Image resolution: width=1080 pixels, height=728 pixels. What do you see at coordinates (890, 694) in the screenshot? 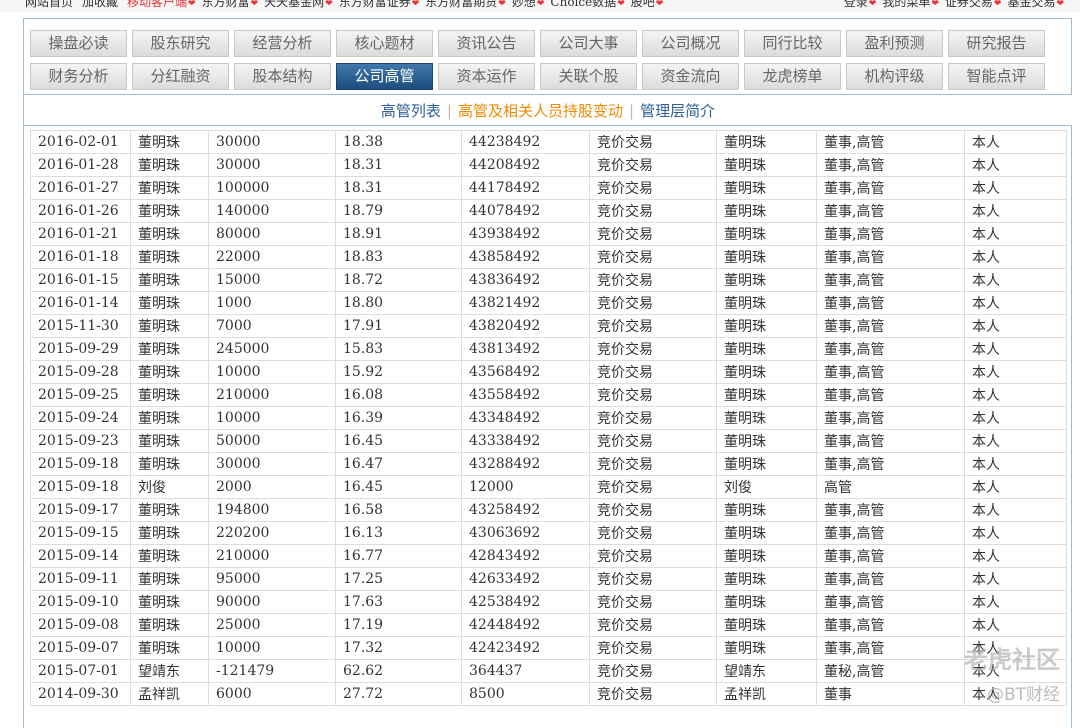
I see `table-cell: 董事` at bounding box center [890, 694].